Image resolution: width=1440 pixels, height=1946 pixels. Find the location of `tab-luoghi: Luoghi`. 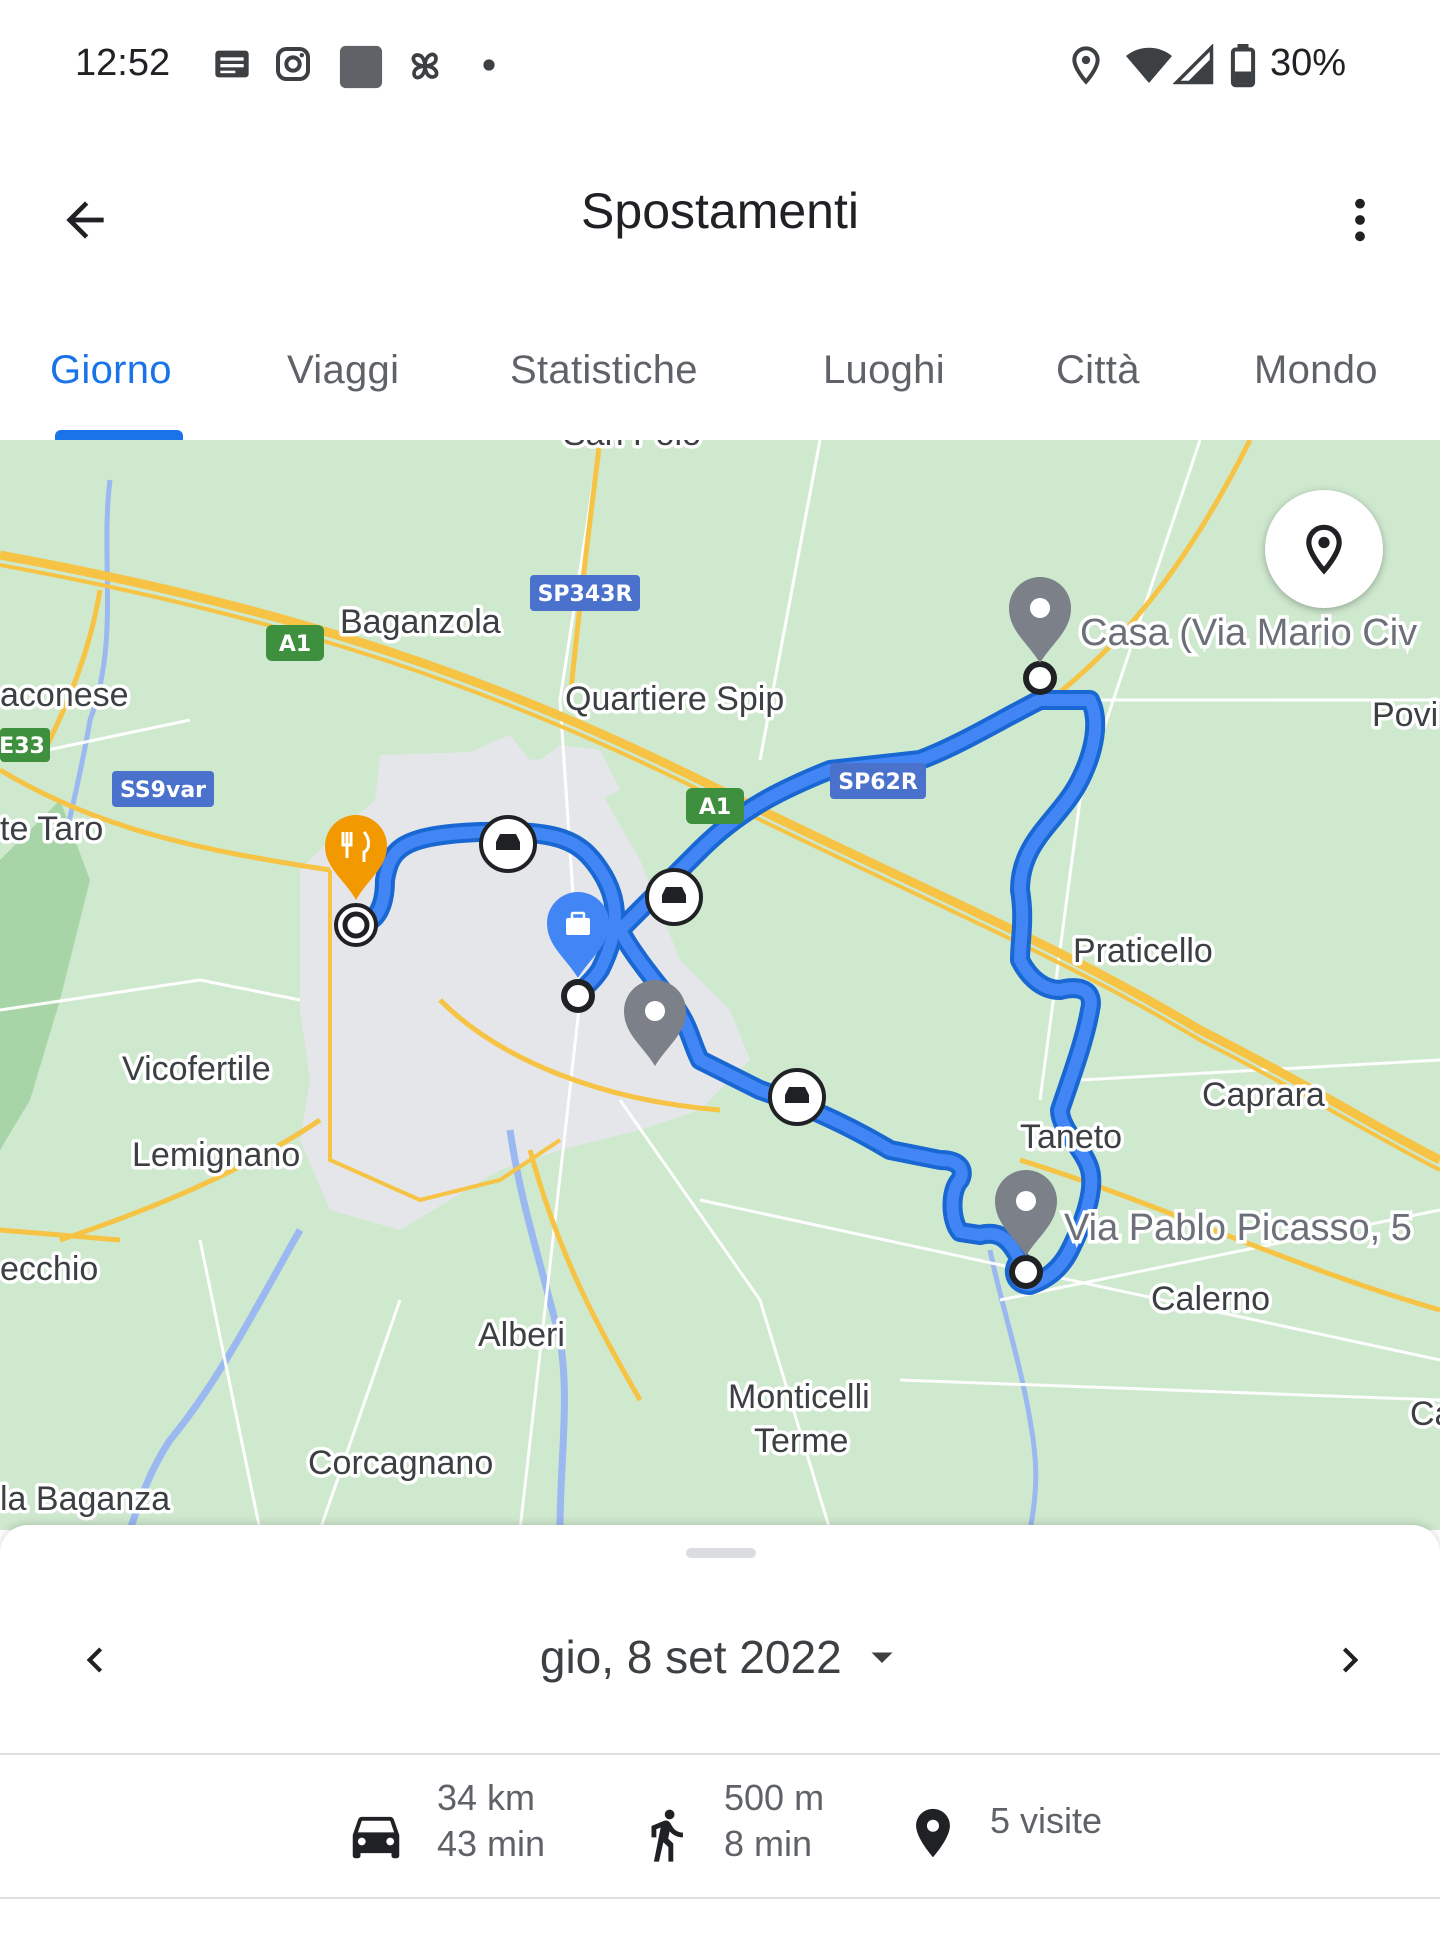

tab-luoghi: Luoghi is located at coordinates (884, 370).